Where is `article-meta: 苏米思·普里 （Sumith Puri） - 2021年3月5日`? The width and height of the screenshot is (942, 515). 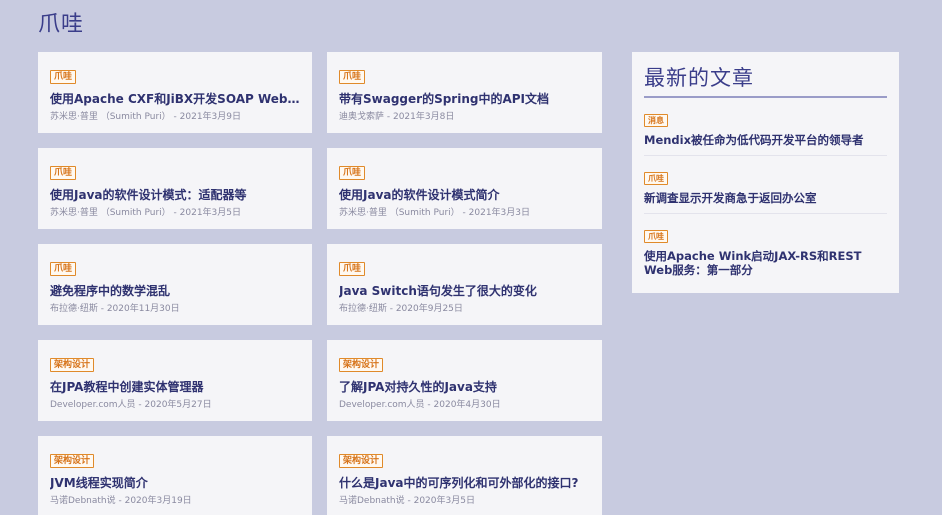
article-meta: 苏米思·普里 （Sumith Puri） - 2021年3月5日 is located at coordinates (146, 213).